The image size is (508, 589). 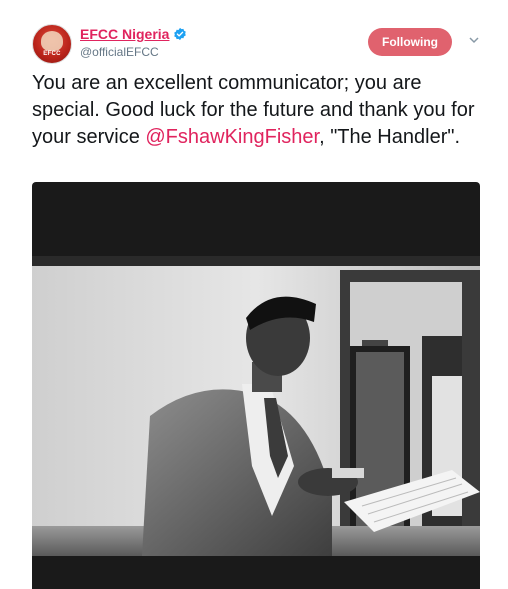 I want to click on display-name-link: EFCC Nigeria, so click(x=124, y=34).